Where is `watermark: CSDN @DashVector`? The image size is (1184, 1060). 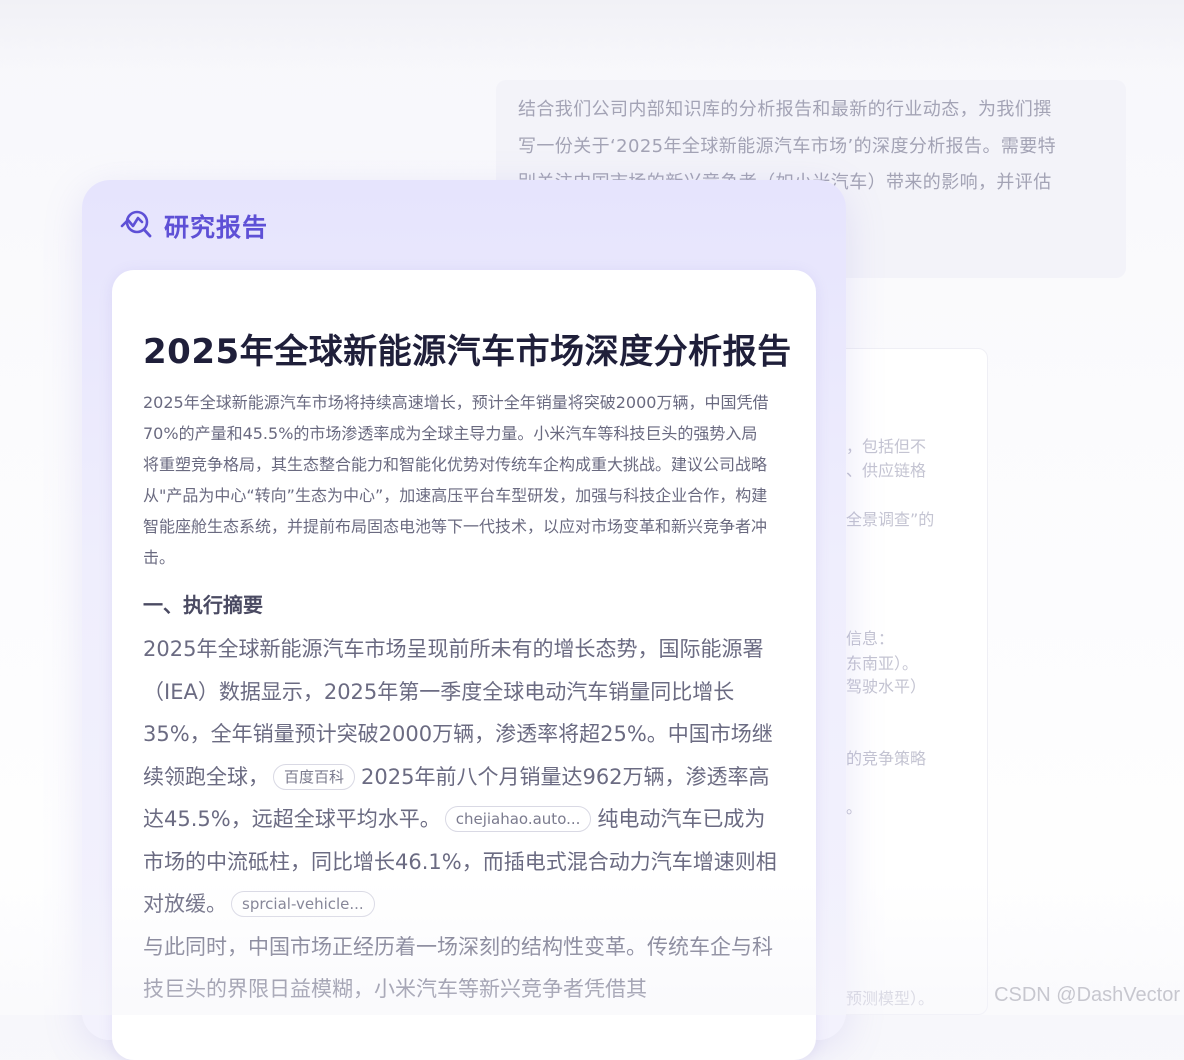
watermark: CSDN @DashVector is located at coordinates (1087, 995).